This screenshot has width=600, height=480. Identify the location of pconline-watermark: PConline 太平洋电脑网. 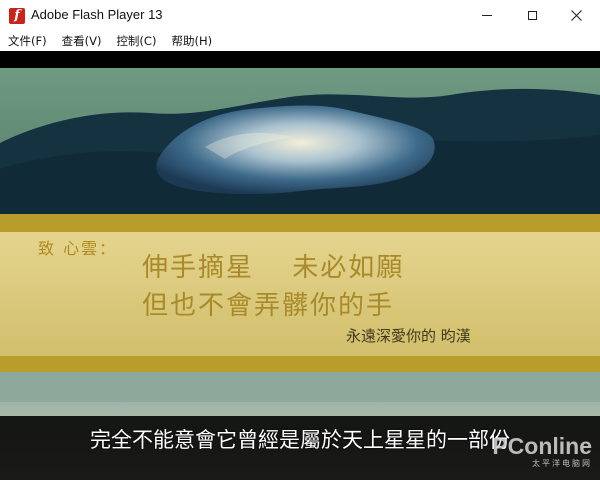
(542, 451).